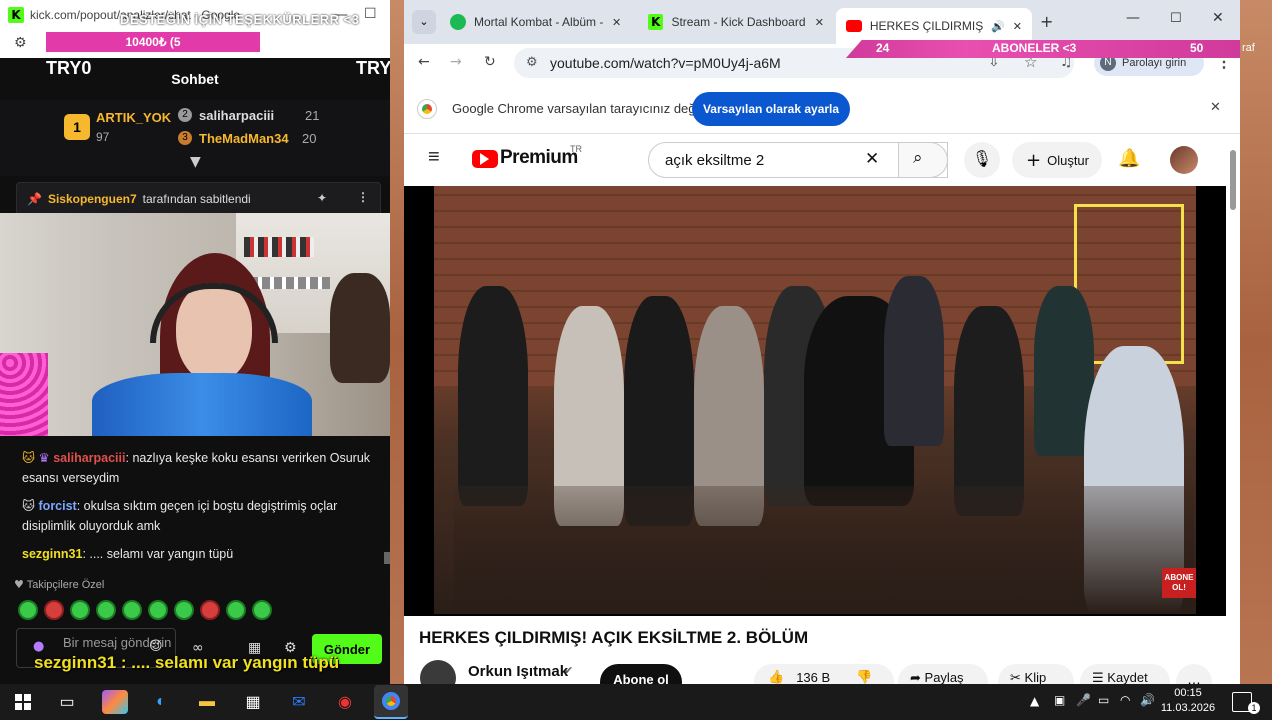 The image size is (1272, 720). I want to click on audience-person, so click(914, 361).